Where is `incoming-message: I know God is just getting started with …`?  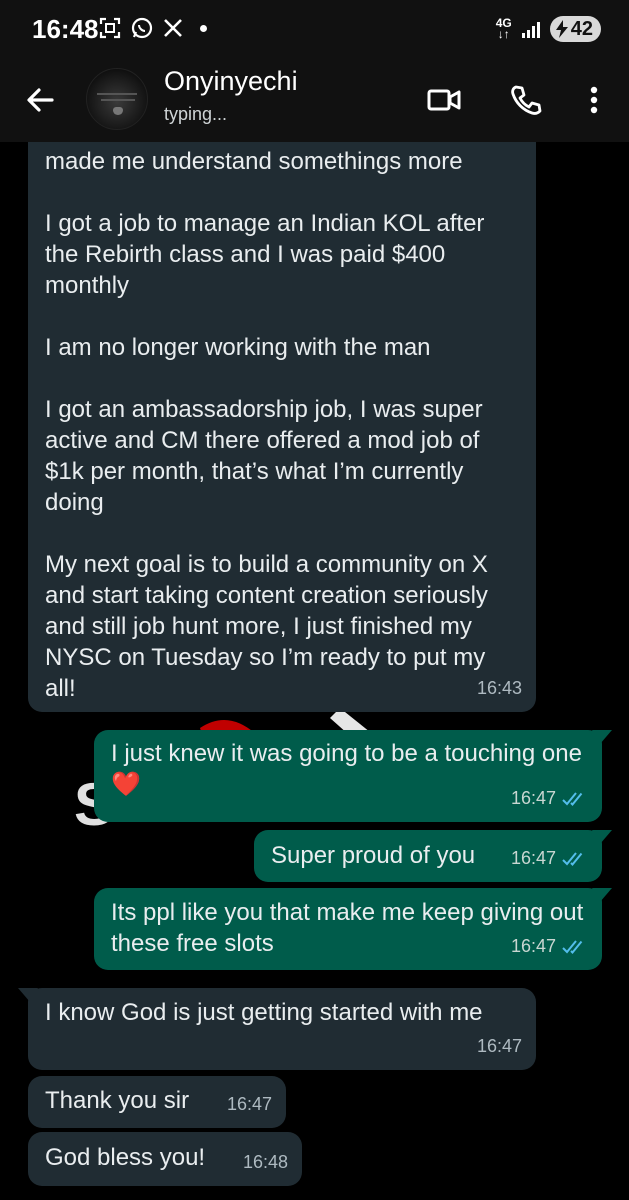
incoming-message: I know God is just getting started with … is located at coordinates (277, 1029).